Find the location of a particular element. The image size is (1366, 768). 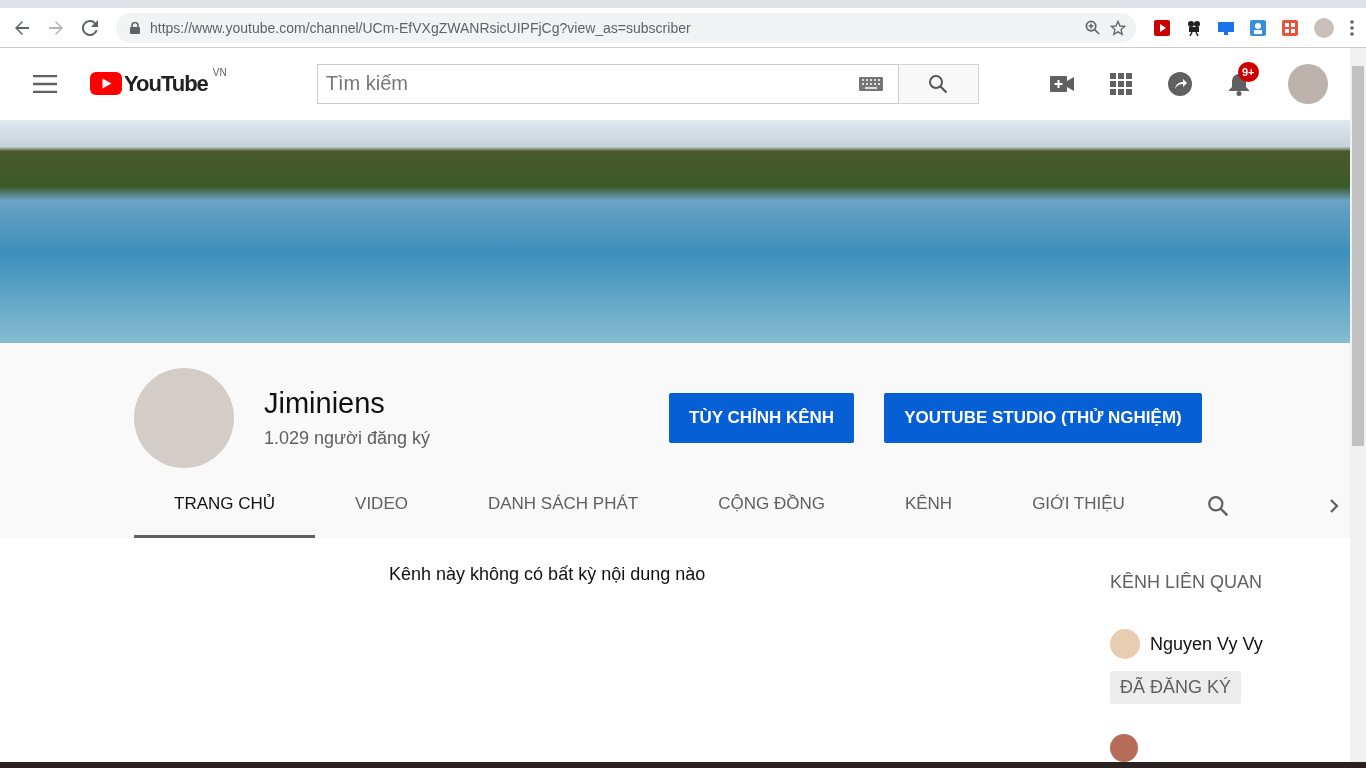

channel-tab: GIỚI THIỆU is located at coordinates (1078, 505).